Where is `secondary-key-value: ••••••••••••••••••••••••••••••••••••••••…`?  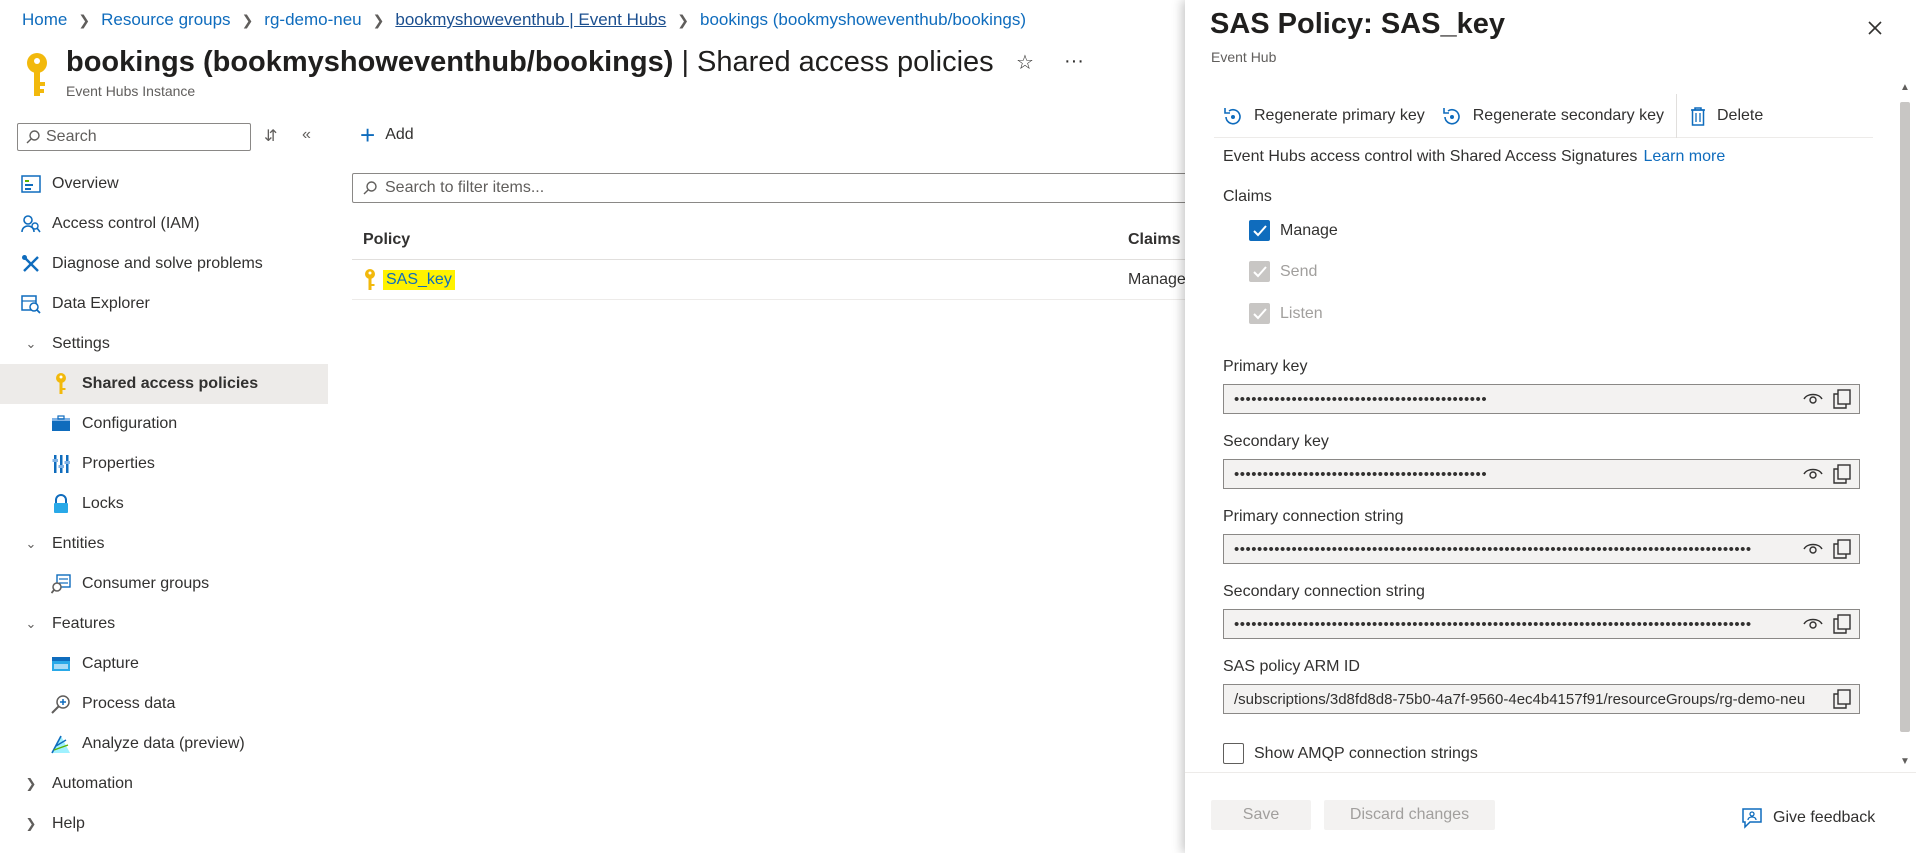
secondary-key-value: ••••••••••••••••••••••••••••••••••••••••… is located at coordinates (1361, 474).